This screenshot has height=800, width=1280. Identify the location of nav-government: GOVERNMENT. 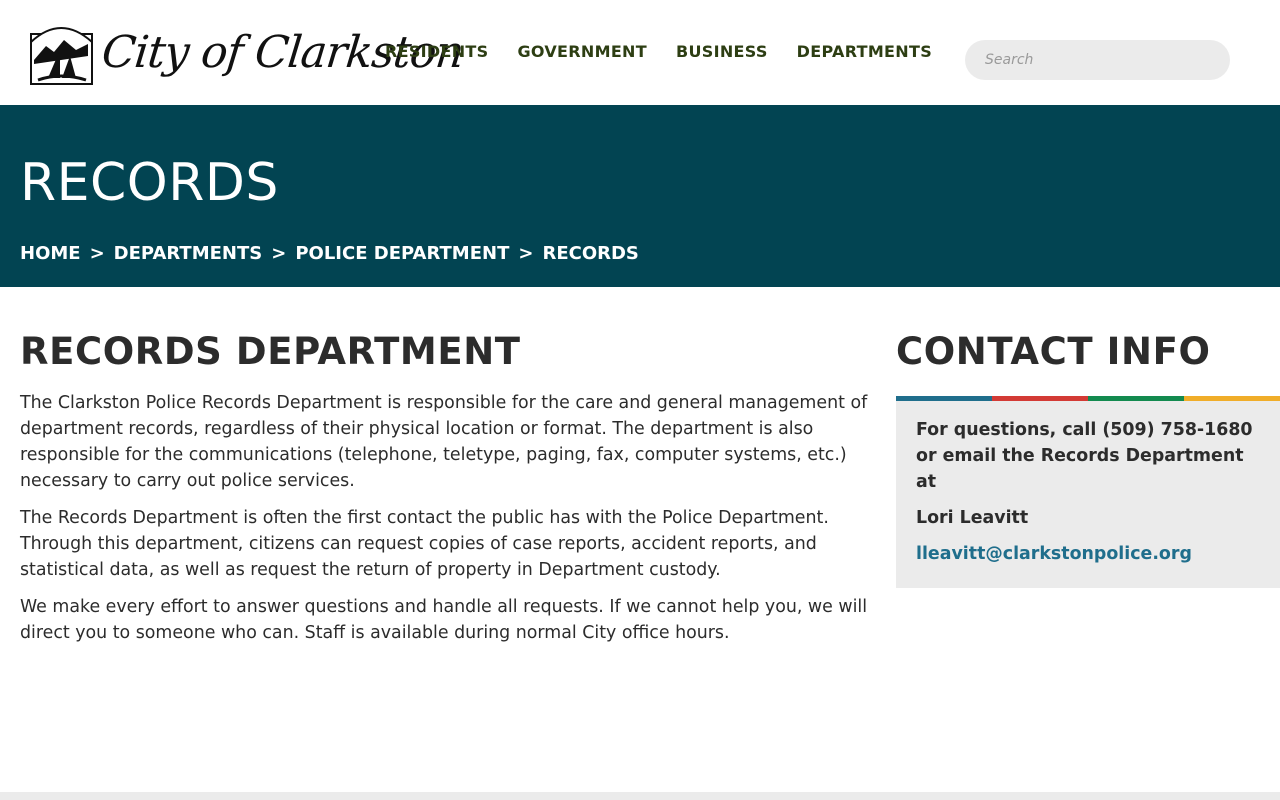
(581, 53).